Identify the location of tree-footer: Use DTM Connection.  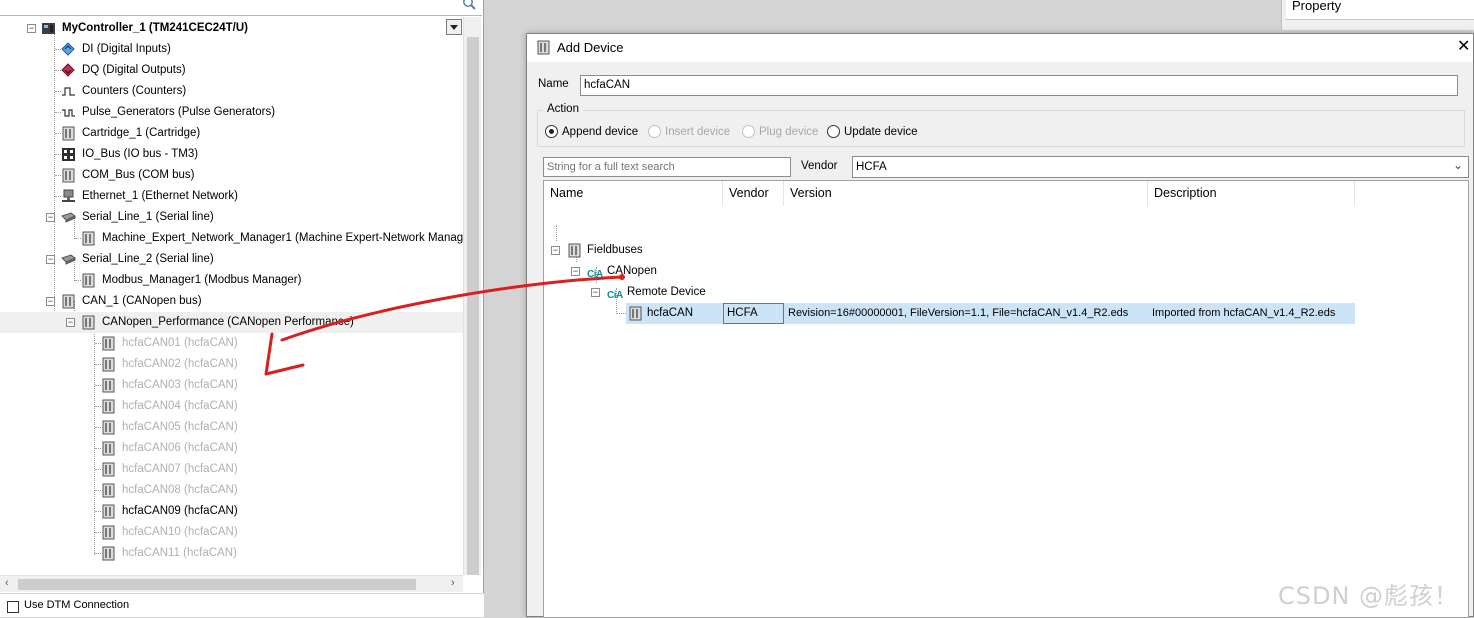
(242, 605).